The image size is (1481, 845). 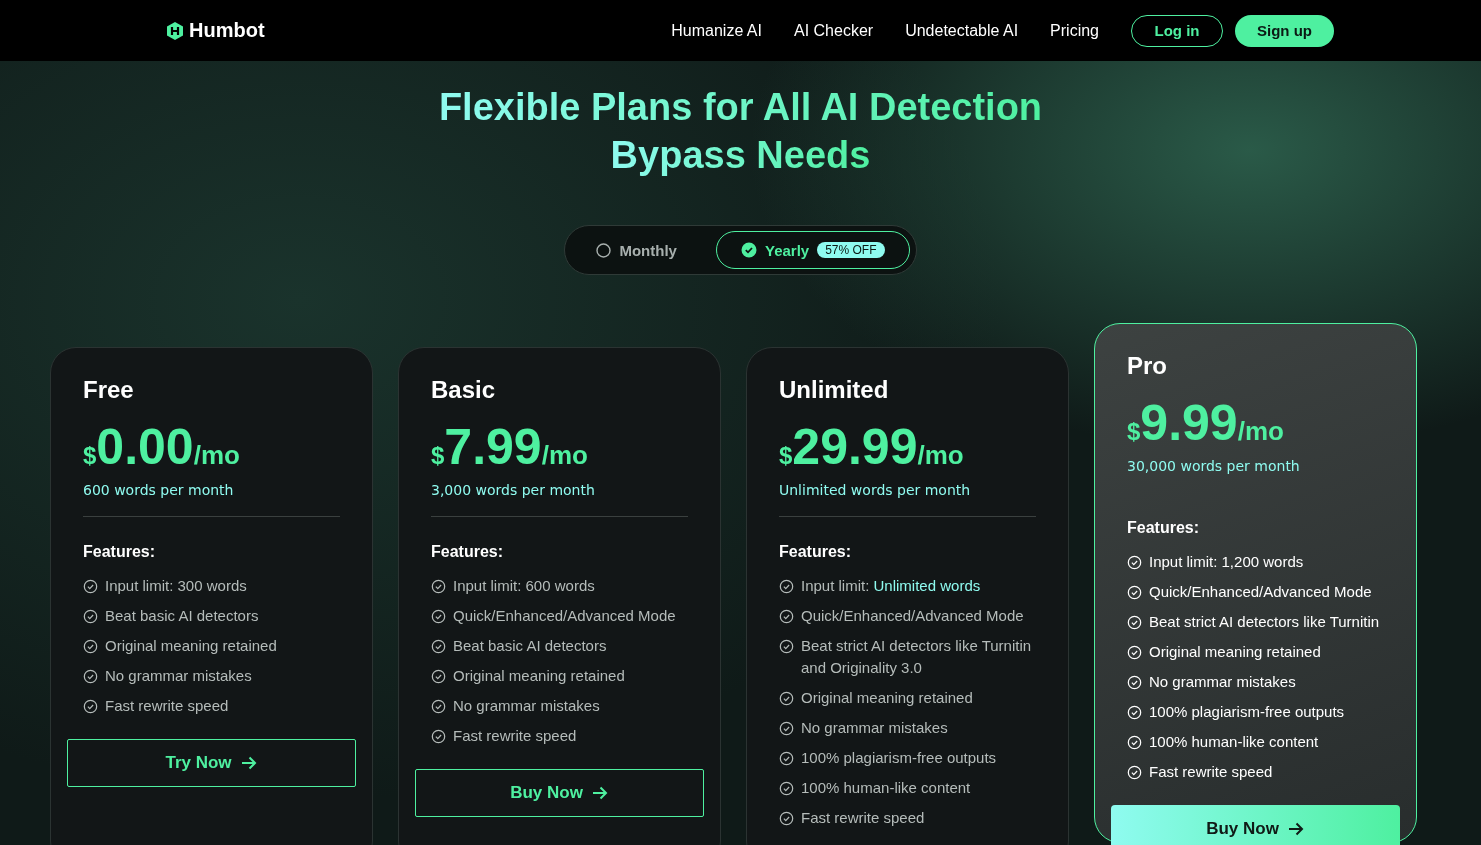 I want to click on feature-text: Input limit: 300 words, so click(x=176, y=586).